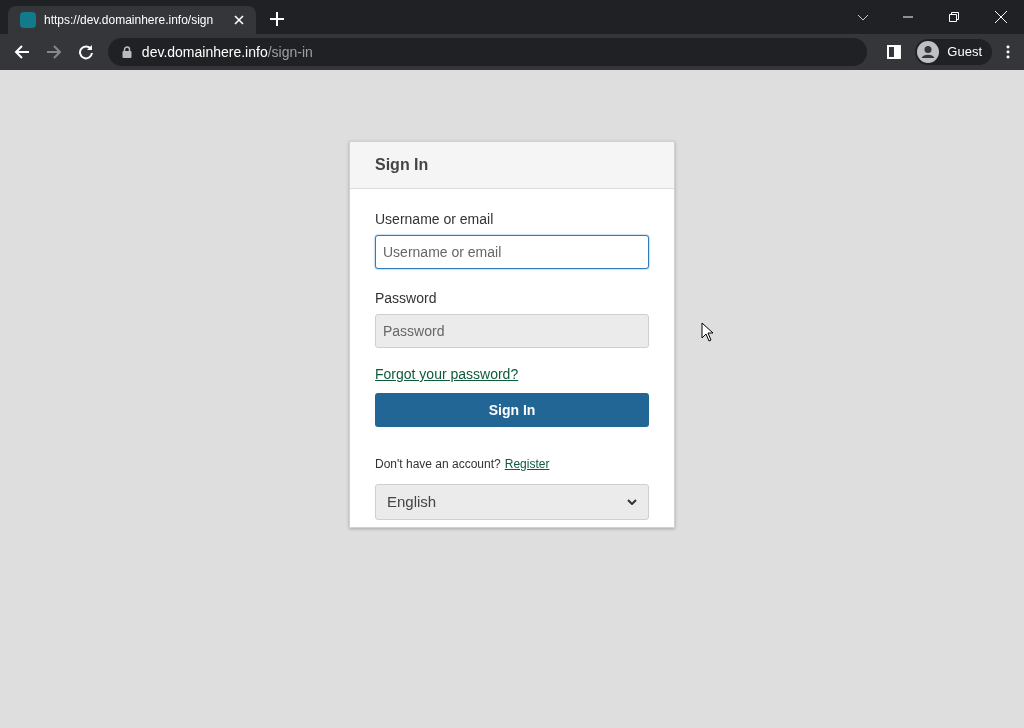 The image size is (1024, 728). What do you see at coordinates (487, 52) in the screenshot?
I see `address-bar: dev.domainhere.info/sign-in` at bounding box center [487, 52].